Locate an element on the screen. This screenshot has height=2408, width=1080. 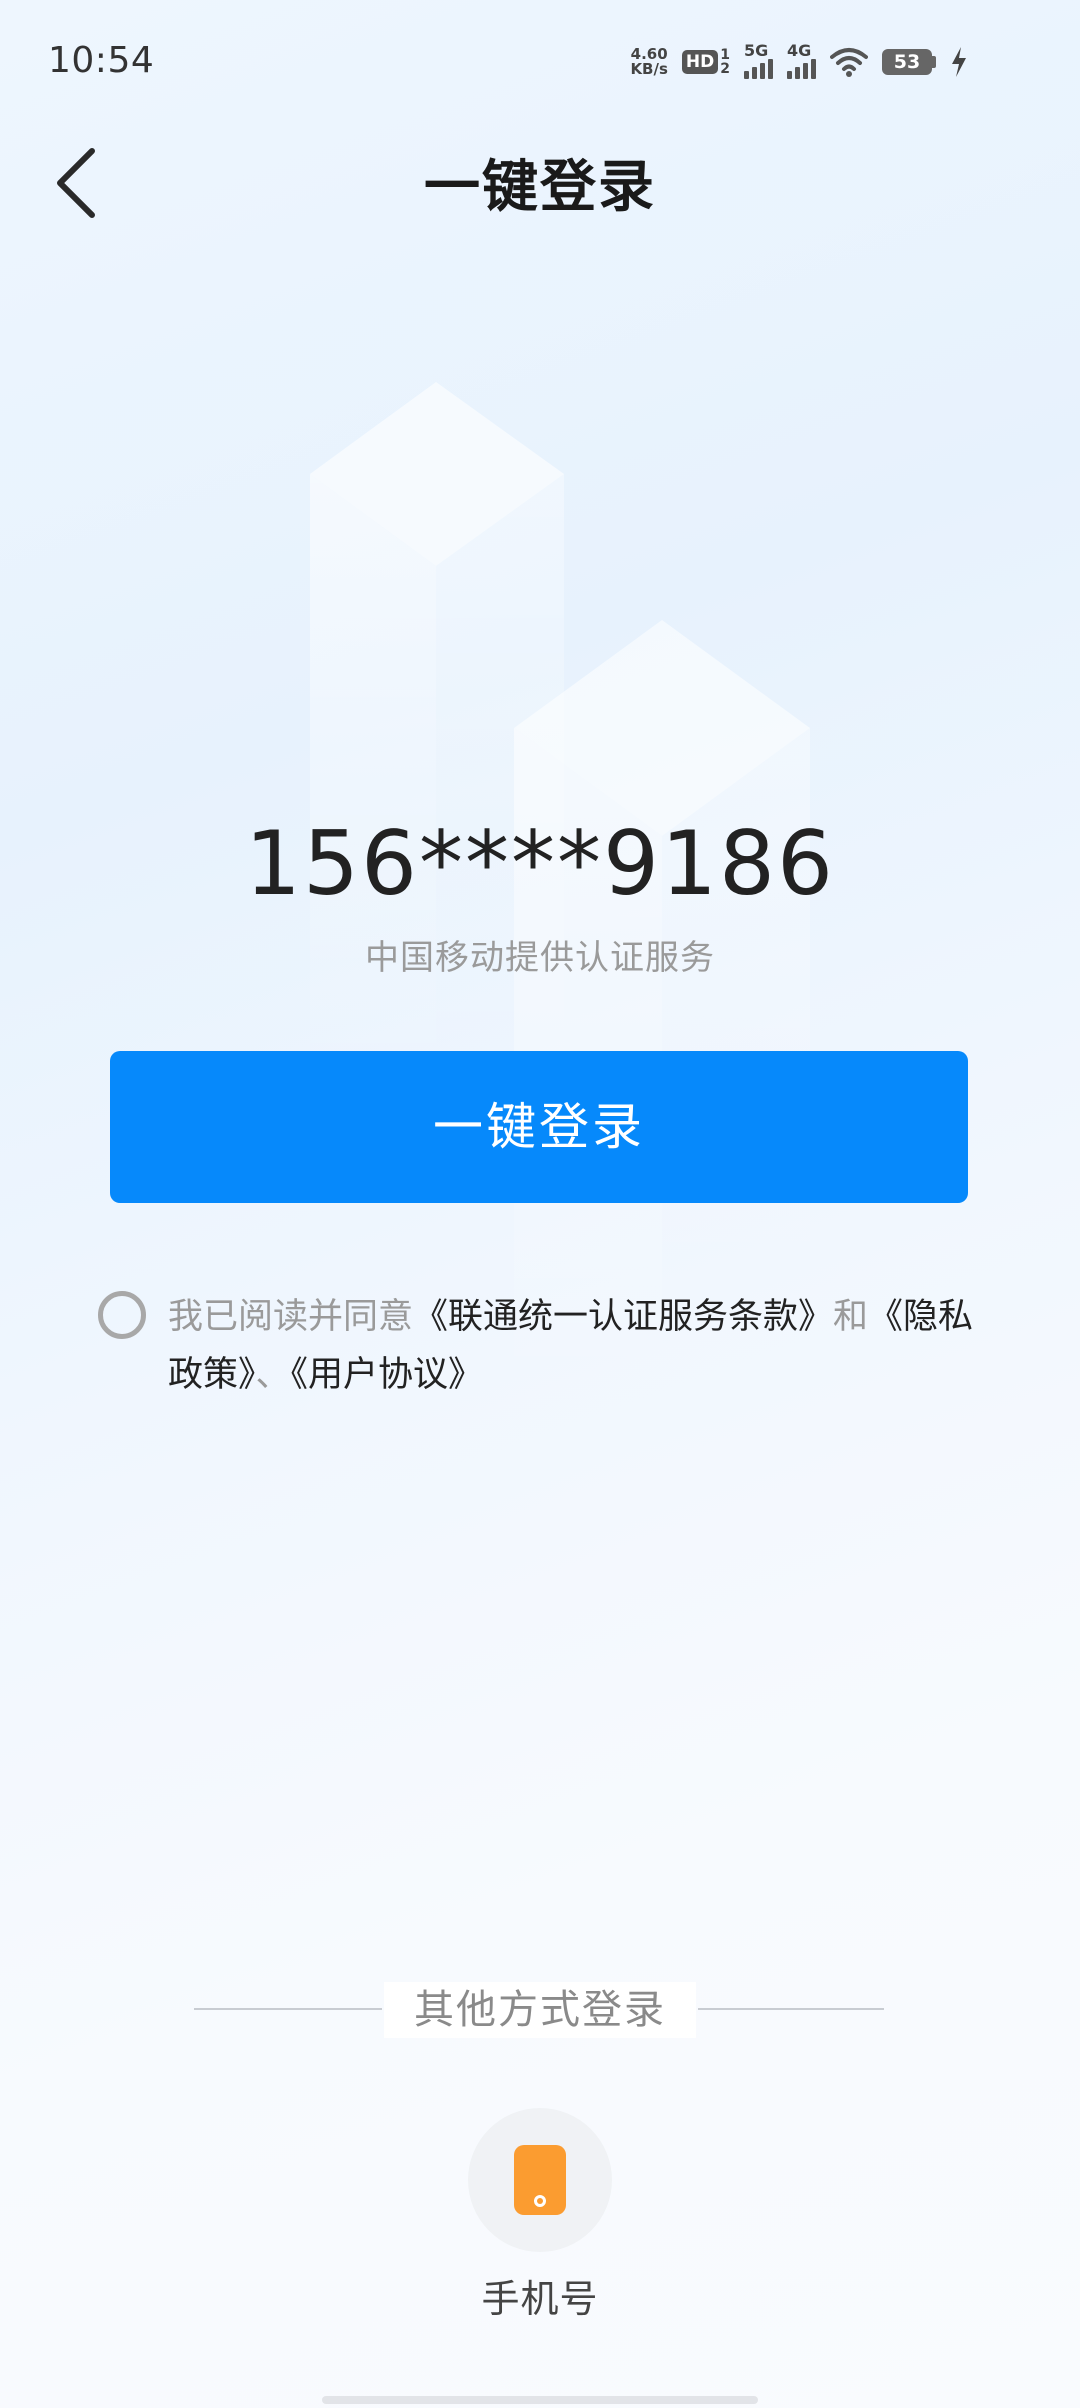
network-speed: 4.60 KB/s is located at coordinates (648, 62).